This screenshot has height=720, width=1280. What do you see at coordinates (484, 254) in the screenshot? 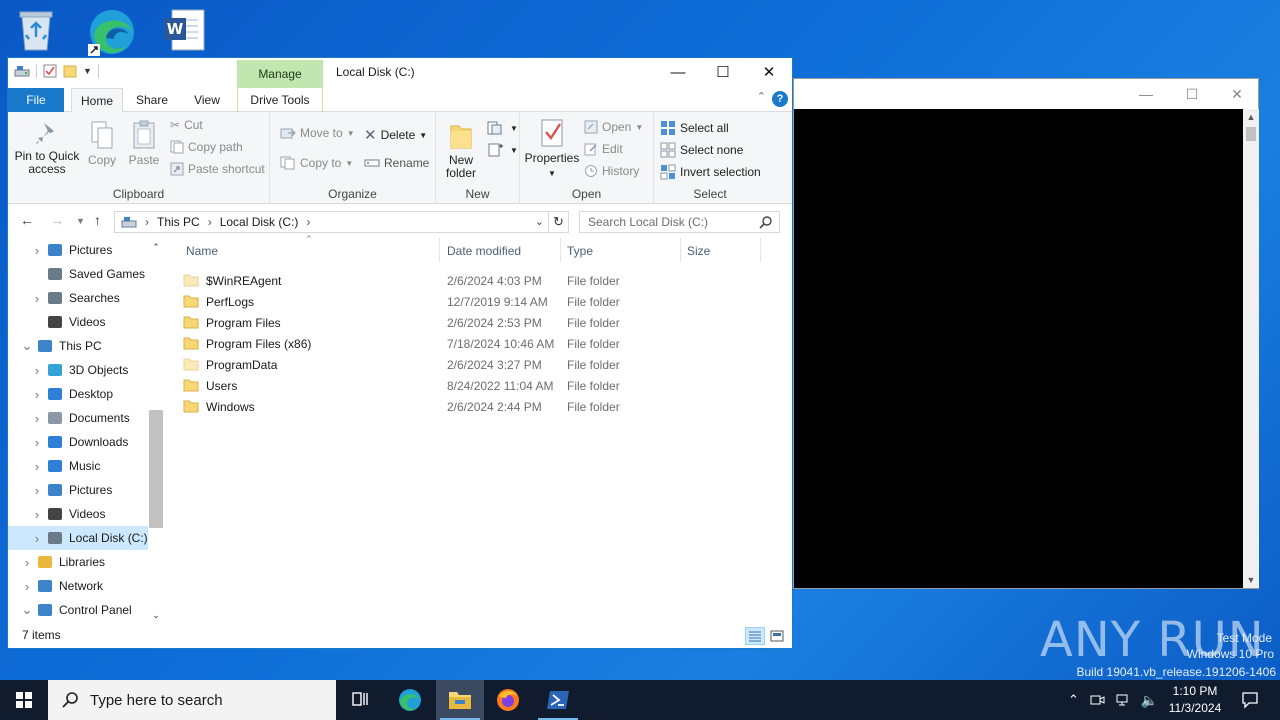
I see `column-date-modified: Date modified` at bounding box center [484, 254].